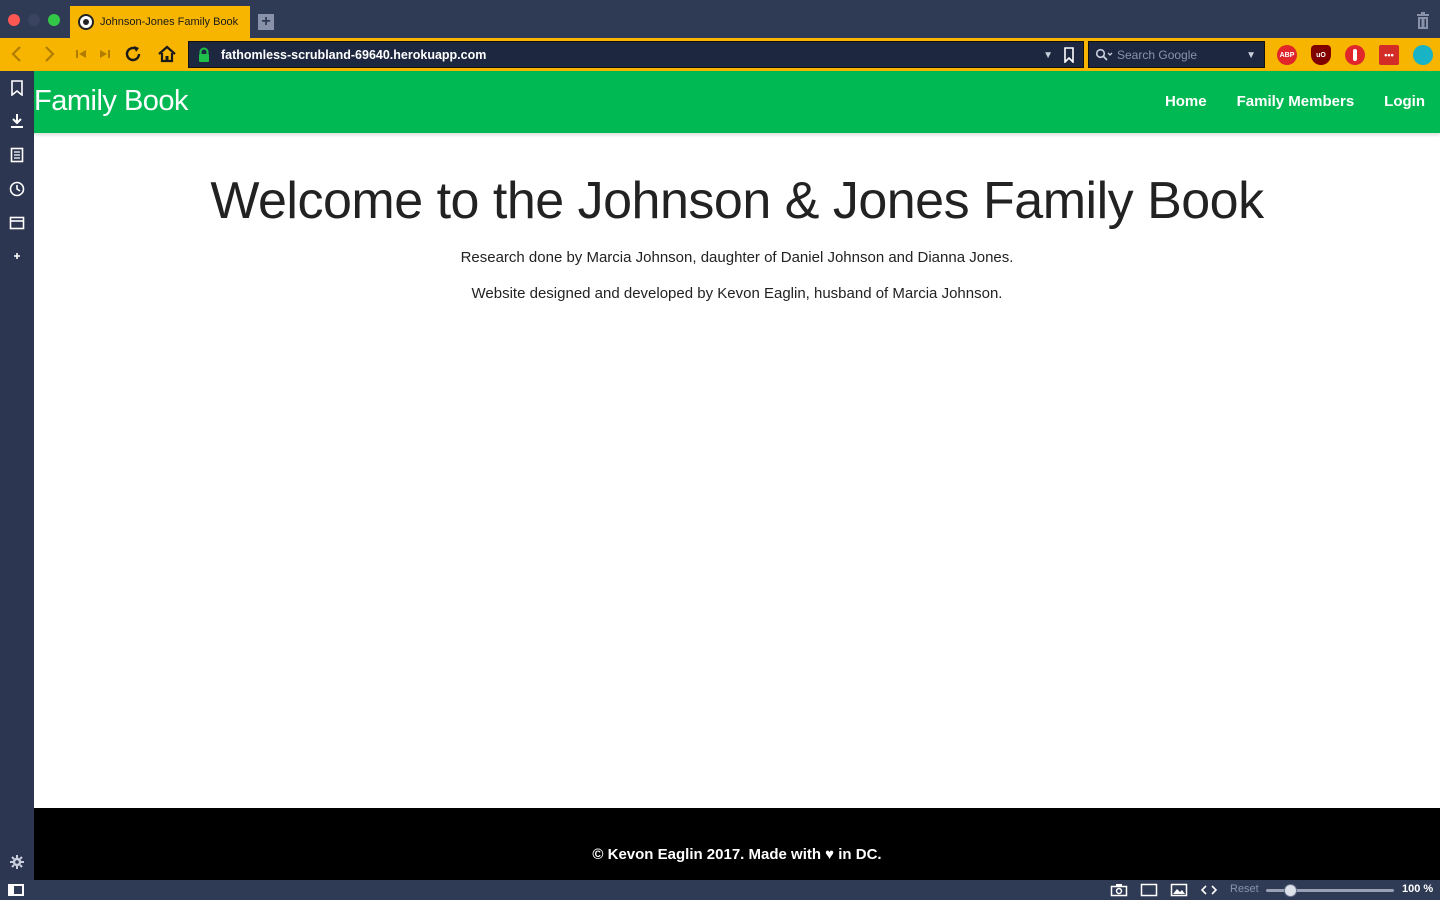  What do you see at coordinates (1244, 889) in the screenshot?
I see `zoom-reset-button: Reset` at bounding box center [1244, 889].